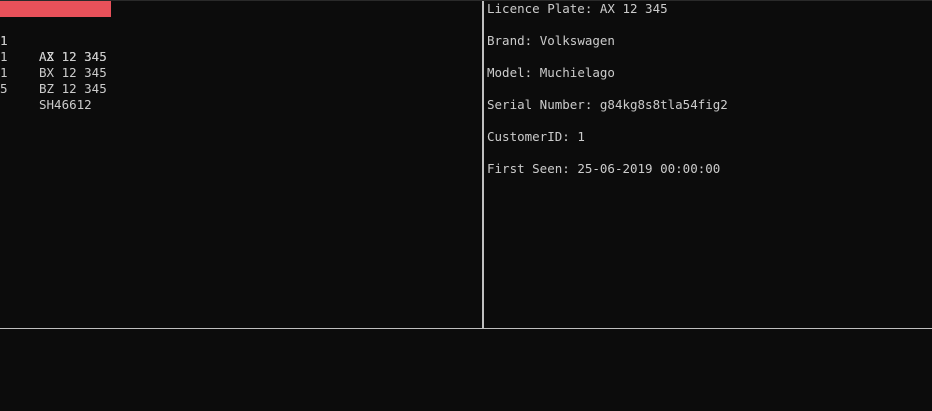 The width and height of the screenshot is (932, 411). Describe the element at coordinates (65, 104) in the screenshot. I see `row-licence-plate: SH46612` at that location.